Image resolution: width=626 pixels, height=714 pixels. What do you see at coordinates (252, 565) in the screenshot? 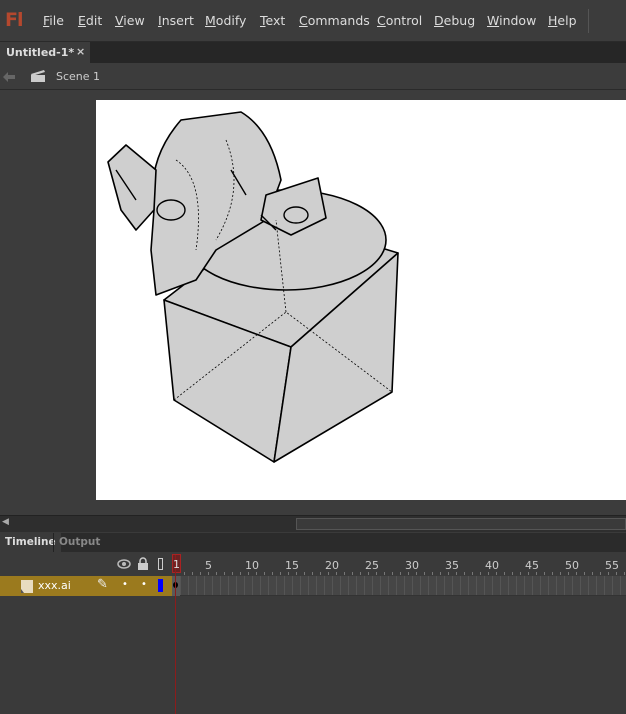
I see `frame-number: 10` at bounding box center [252, 565].